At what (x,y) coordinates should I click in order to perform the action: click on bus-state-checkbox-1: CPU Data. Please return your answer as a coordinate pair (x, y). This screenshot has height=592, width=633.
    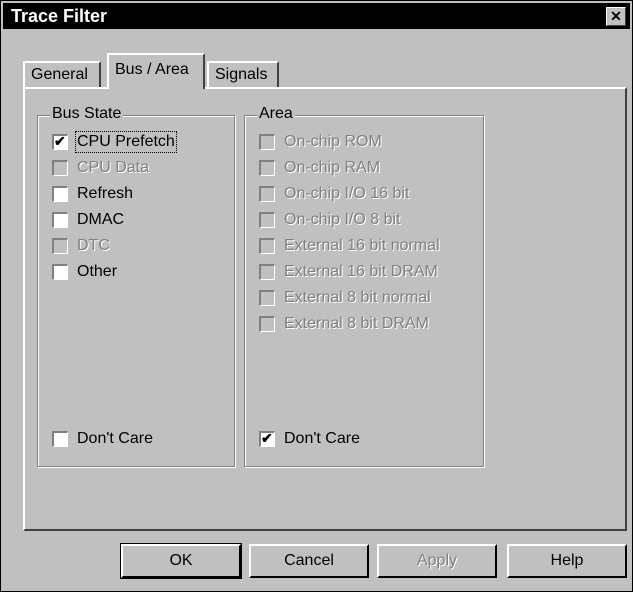
    Looking at the image, I should click on (100, 168).